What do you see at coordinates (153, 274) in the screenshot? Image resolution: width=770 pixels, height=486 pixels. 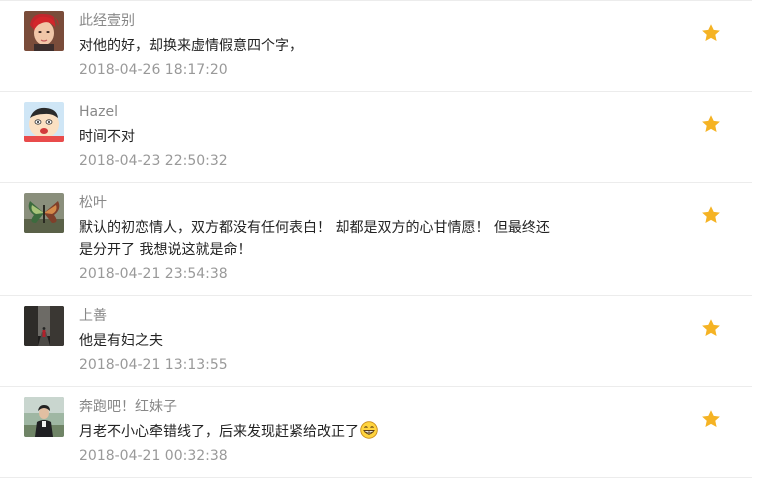 I see `comment-time: 2018-04-21 23:54:38` at bounding box center [153, 274].